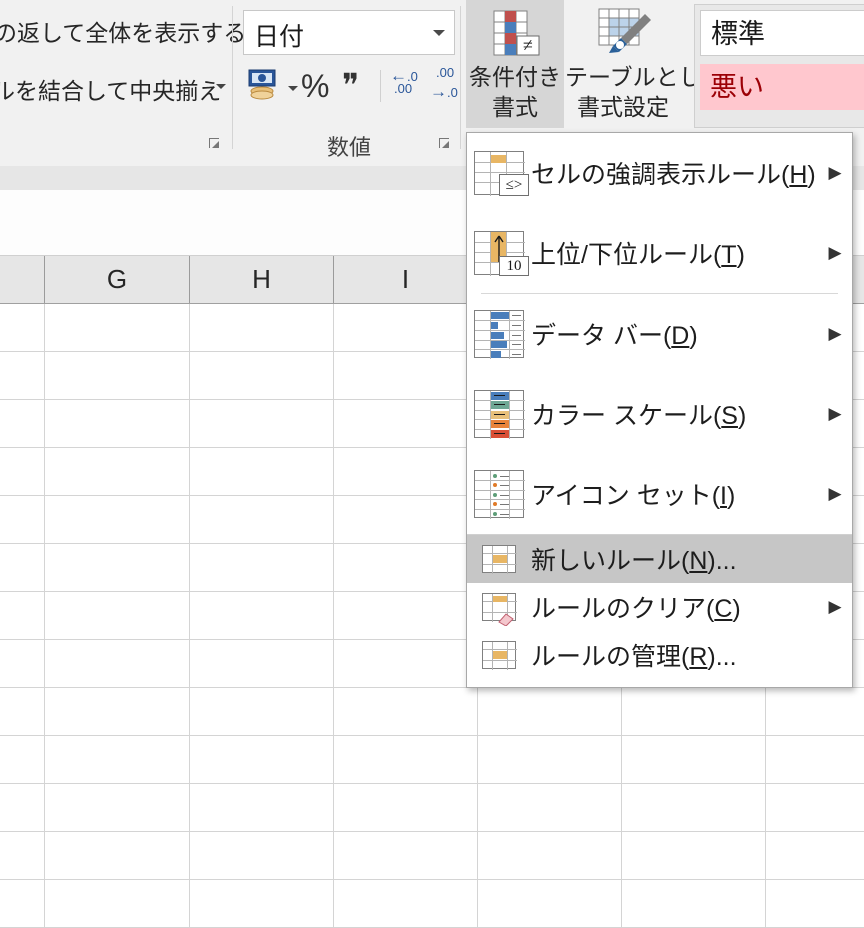  Describe the element at coordinates (264, 84) in the screenshot. I see `accounting-number-format-icon` at that location.